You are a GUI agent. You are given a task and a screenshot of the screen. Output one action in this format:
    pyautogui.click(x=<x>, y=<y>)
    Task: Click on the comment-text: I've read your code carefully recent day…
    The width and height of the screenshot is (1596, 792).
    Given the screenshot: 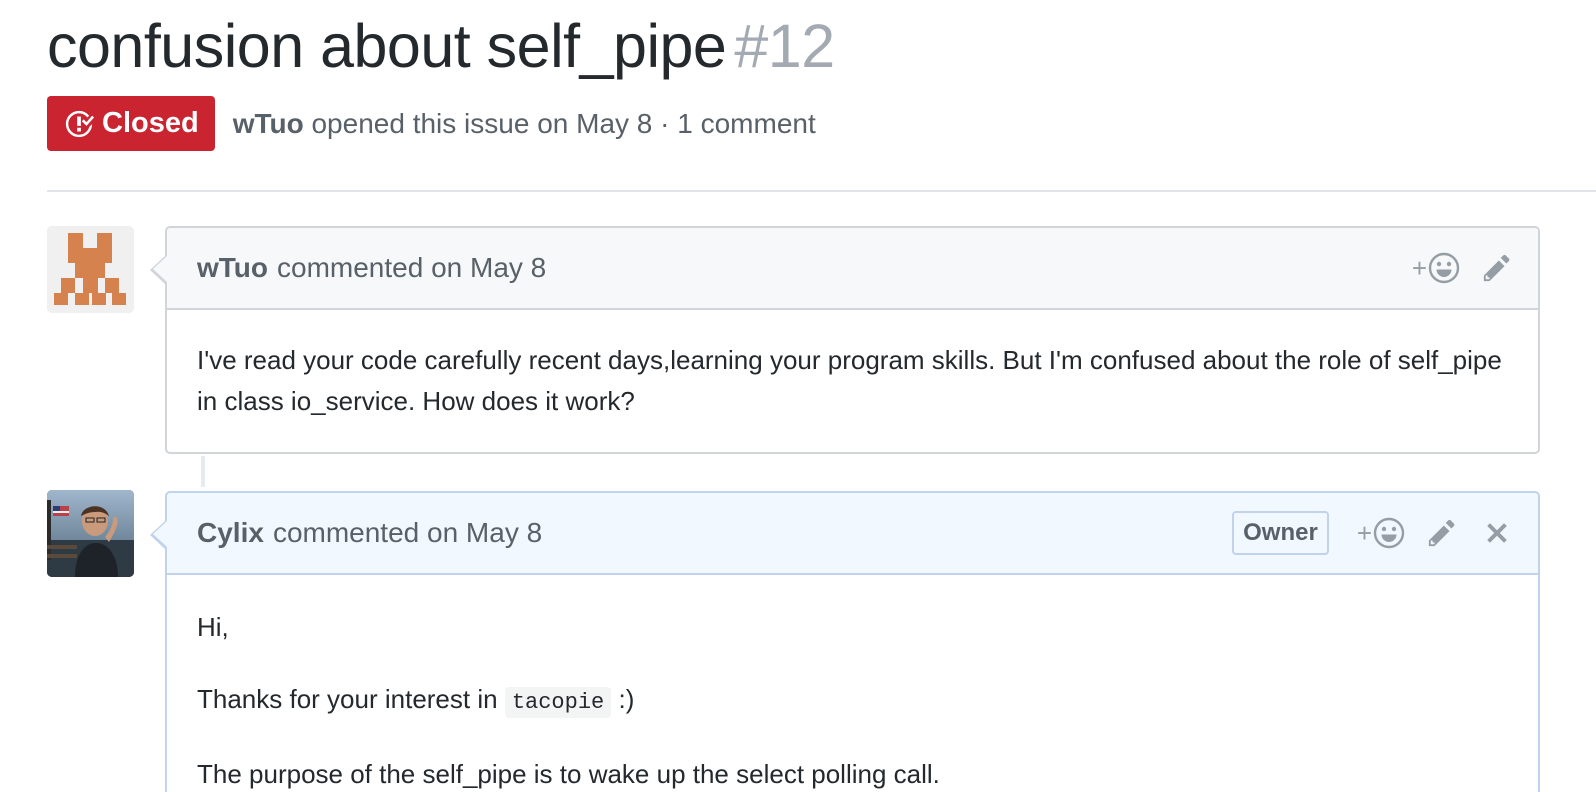 What is the action you would take?
    pyautogui.click(x=849, y=380)
    